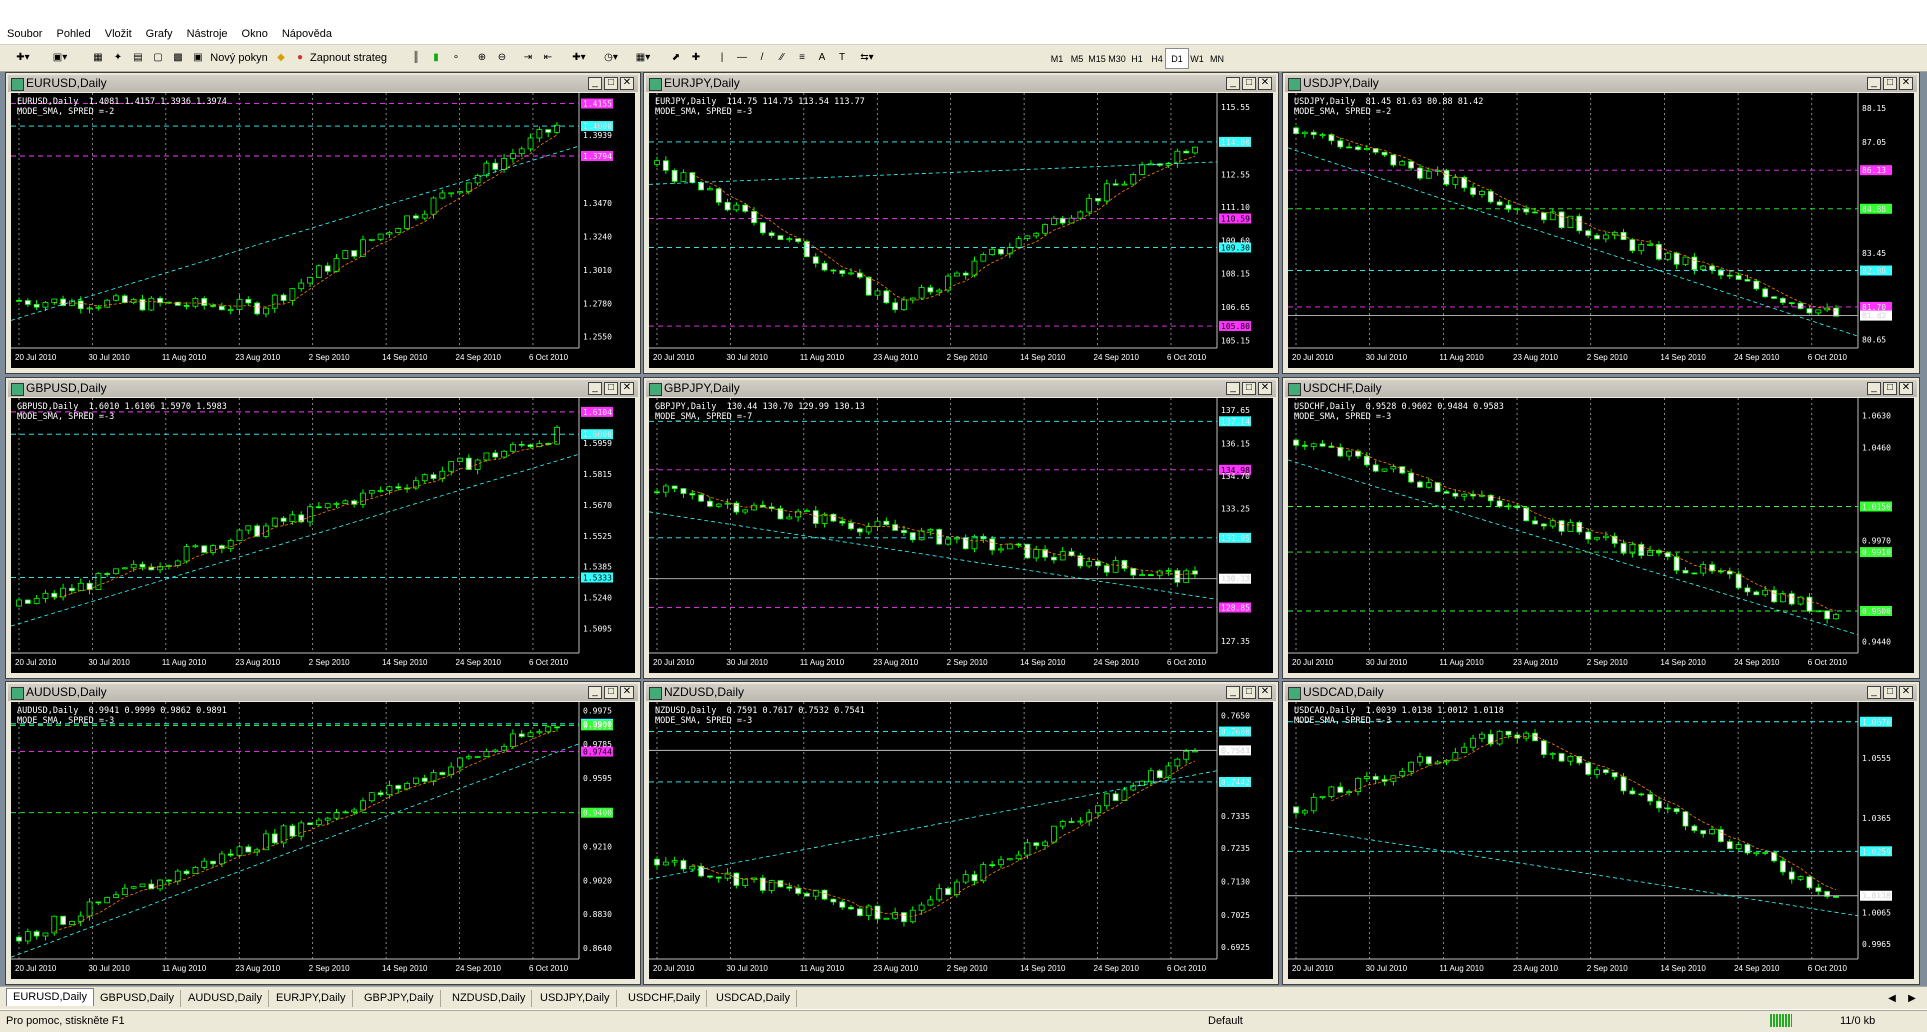 This screenshot has width=1927, height=1032. What do you see at coordinates (665, 998) in the screenshot?
I see `chart-tab: USDCHF,Daily` at bounding box center [665, 998].